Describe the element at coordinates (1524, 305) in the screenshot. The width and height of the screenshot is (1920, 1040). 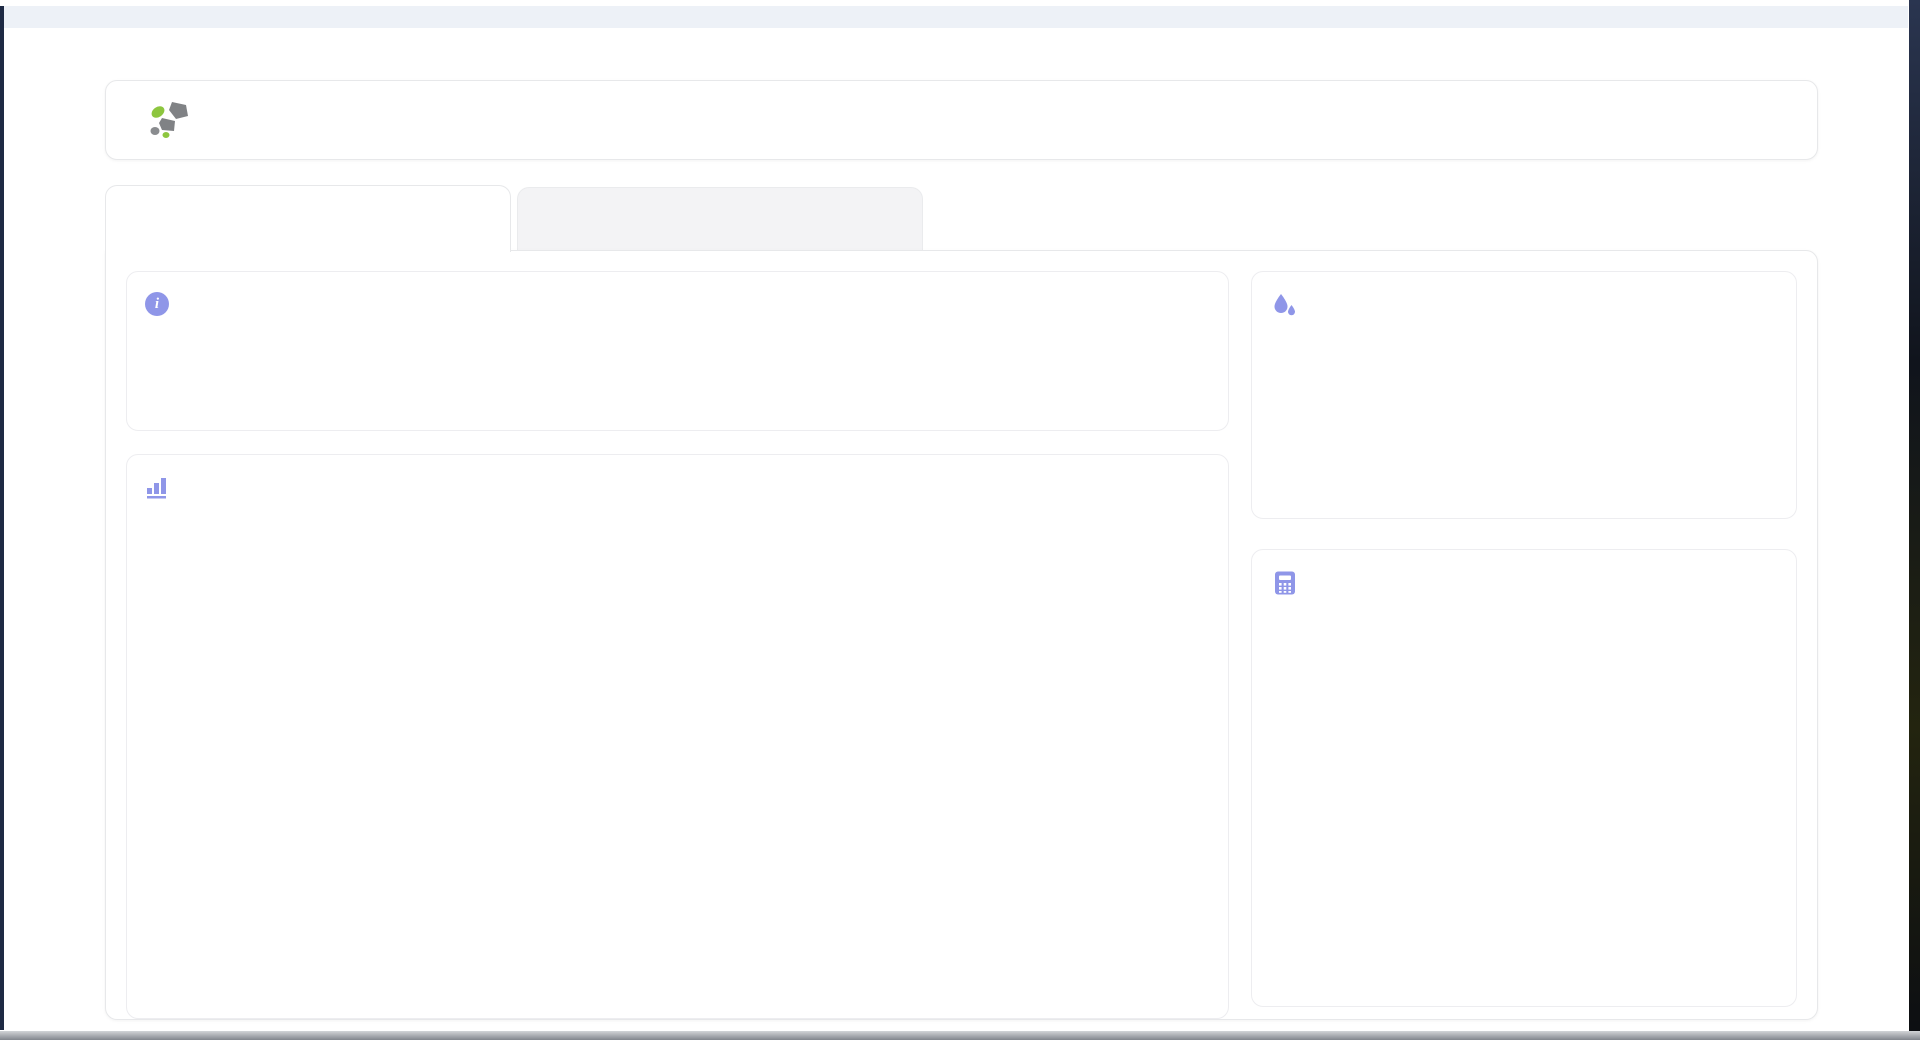
I see `blood-viscosity-title-row` at that location.